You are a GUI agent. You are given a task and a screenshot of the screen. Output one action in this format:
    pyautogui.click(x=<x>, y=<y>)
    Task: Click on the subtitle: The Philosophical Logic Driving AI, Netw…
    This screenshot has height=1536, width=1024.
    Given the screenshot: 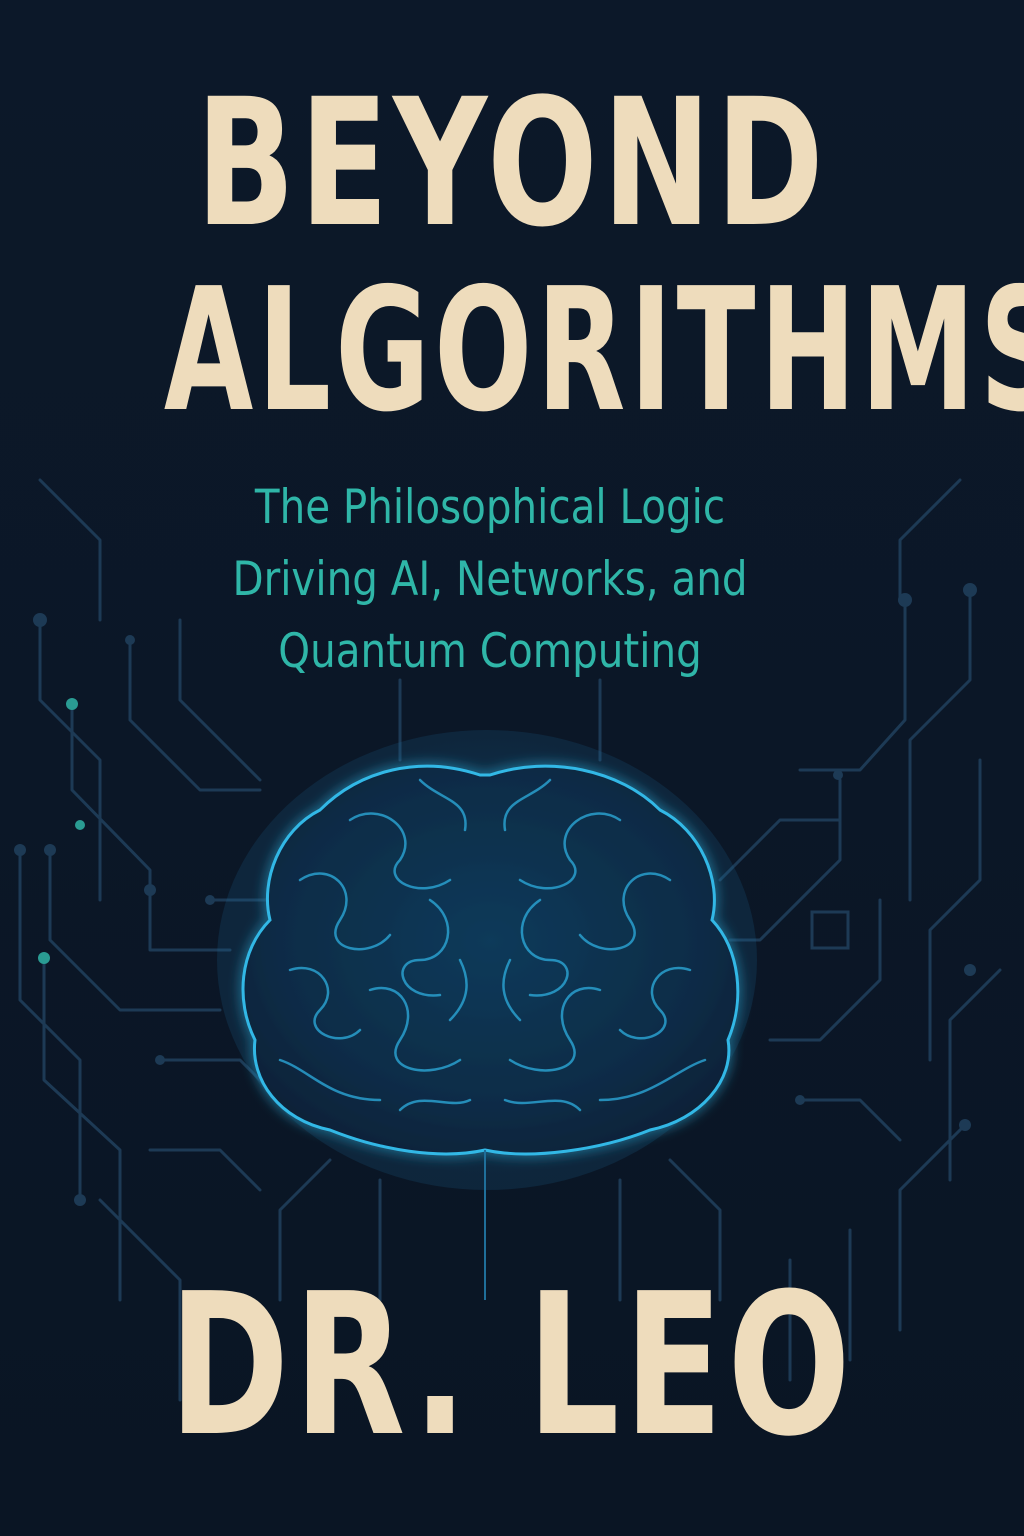 What is the action you would take?
    pyautogui.click(x=489, y=580)
    